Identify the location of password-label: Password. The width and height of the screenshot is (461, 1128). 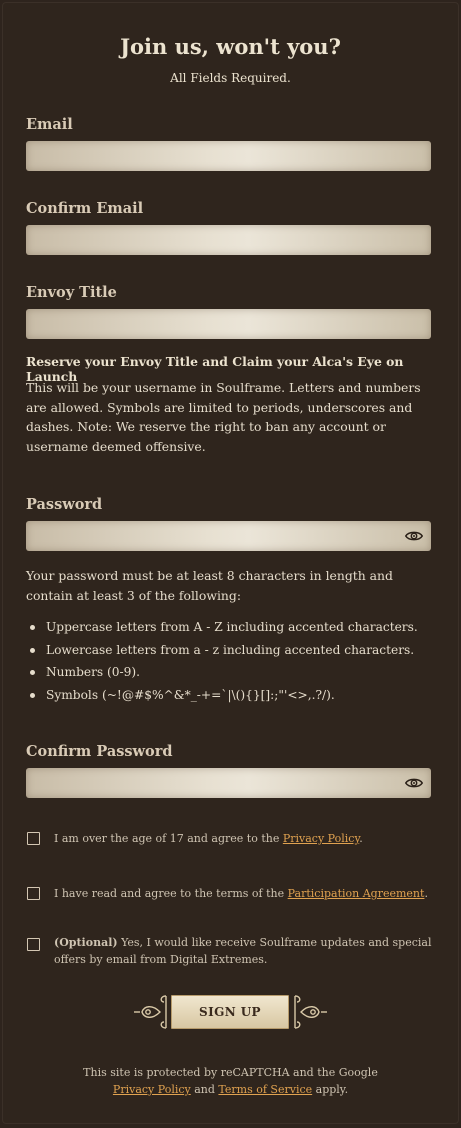
(64, 504).